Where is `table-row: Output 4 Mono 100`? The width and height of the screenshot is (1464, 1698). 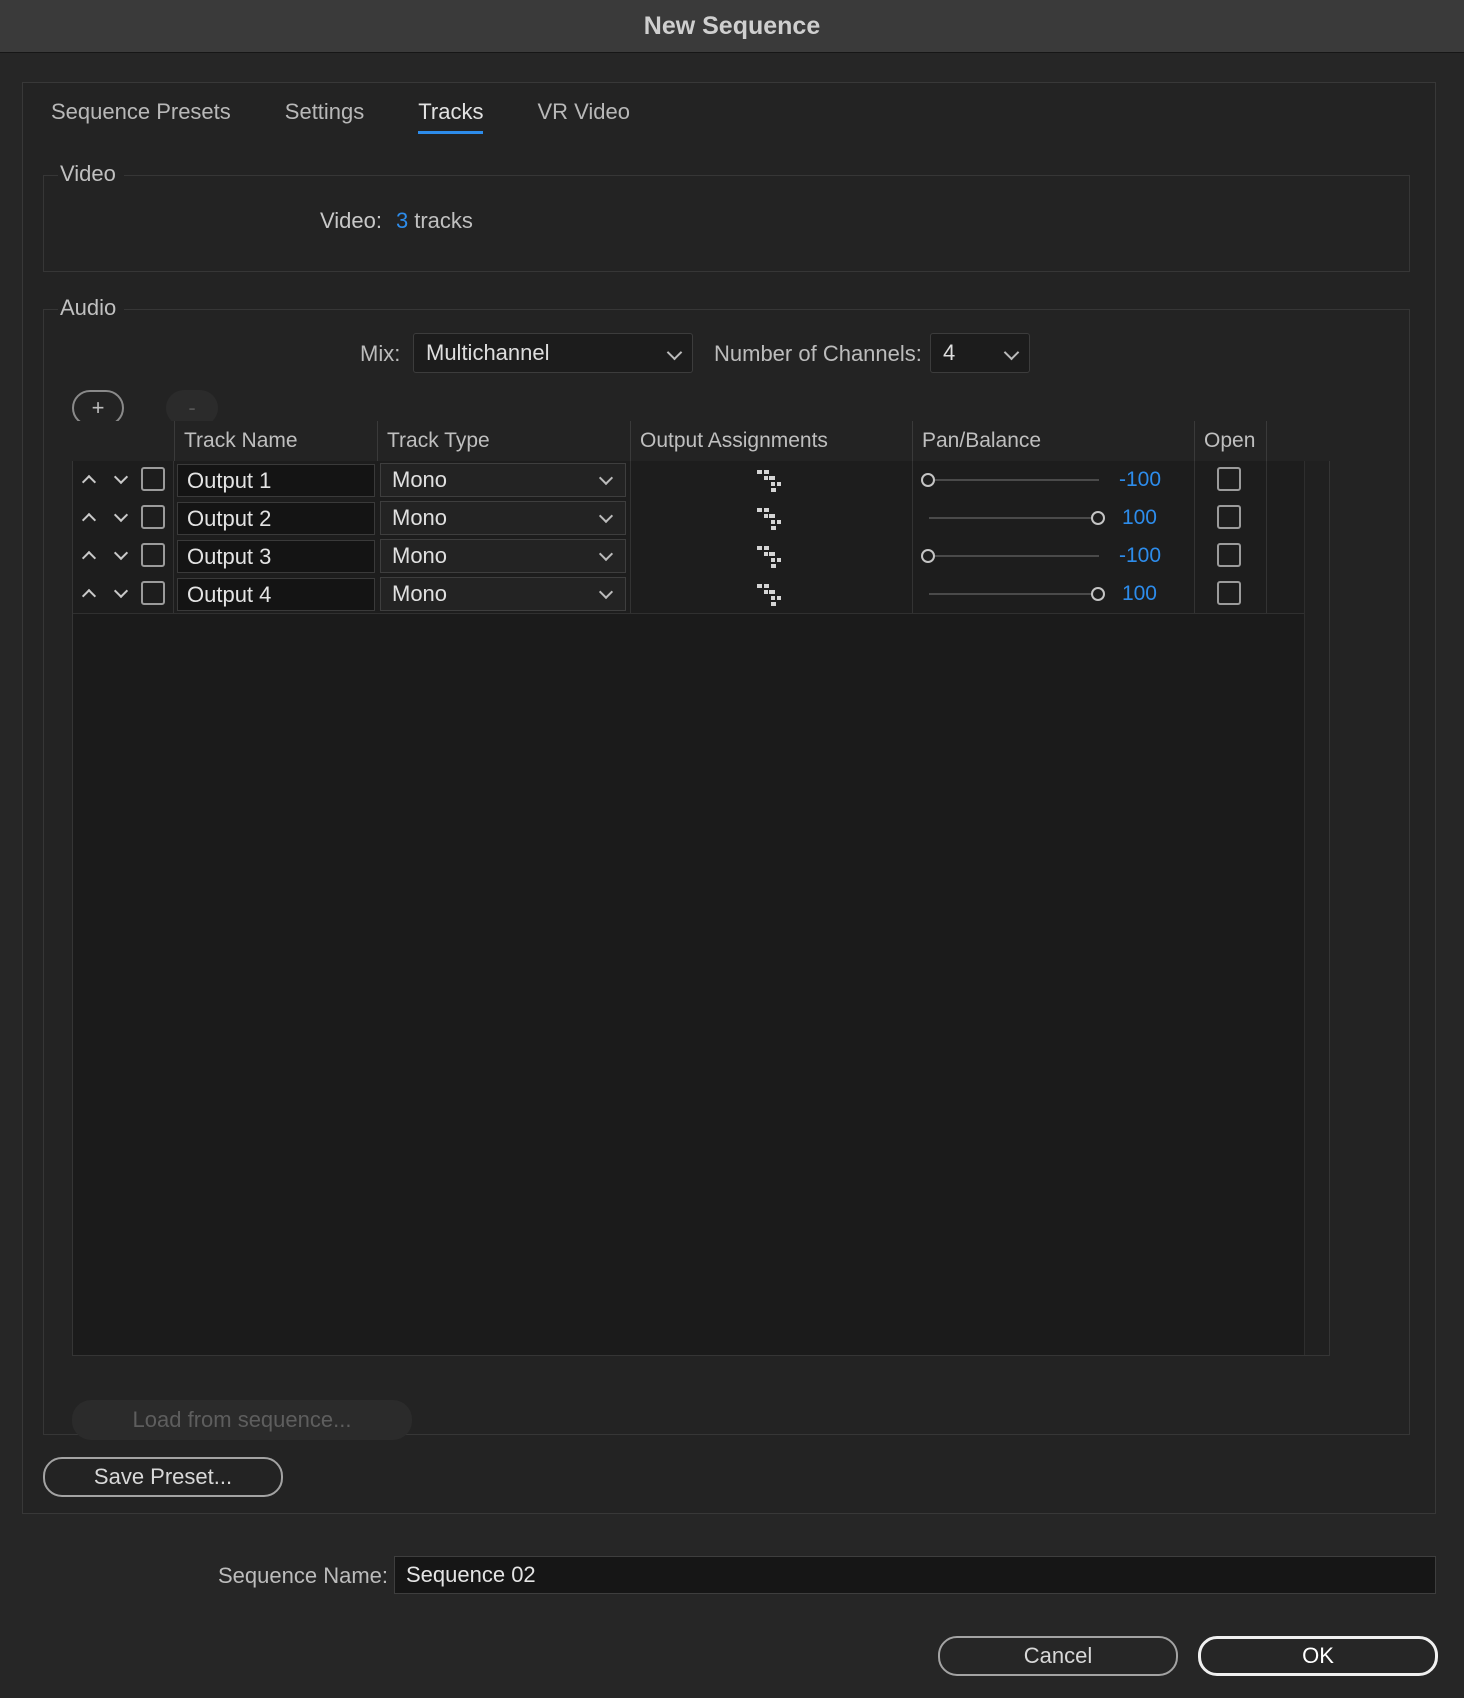
table-row: Output 4 Mono 100 is located at coordinates (689, 594).